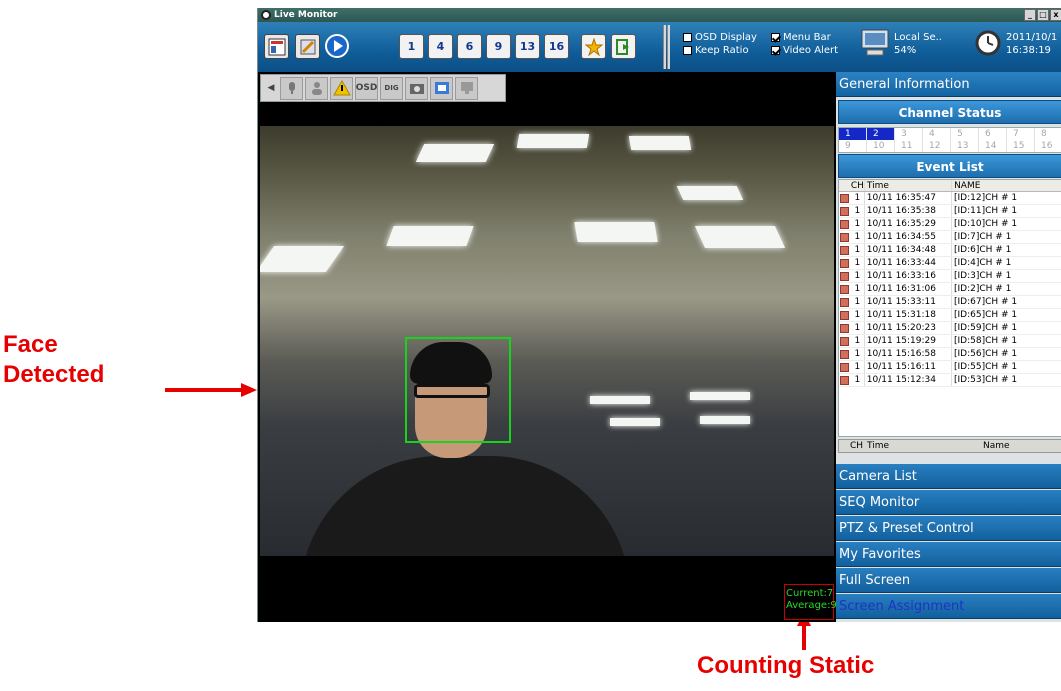 This screenshot has height=691, width=1061. I want to click on split-4-button: 4, so click(440, 46).